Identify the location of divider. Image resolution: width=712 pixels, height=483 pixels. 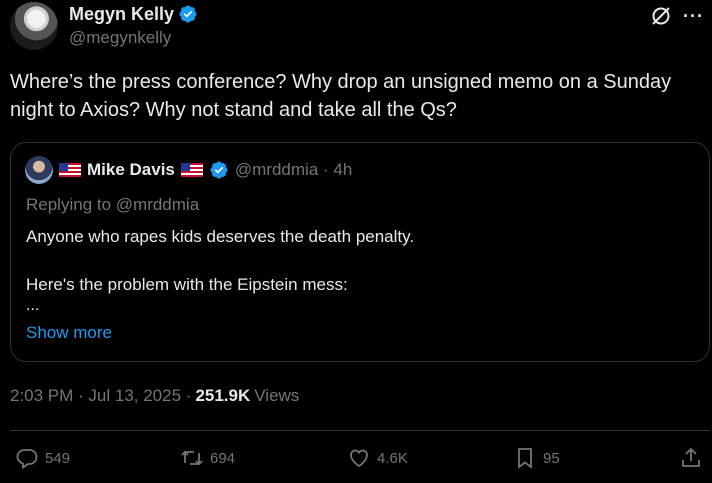
(360, 430).